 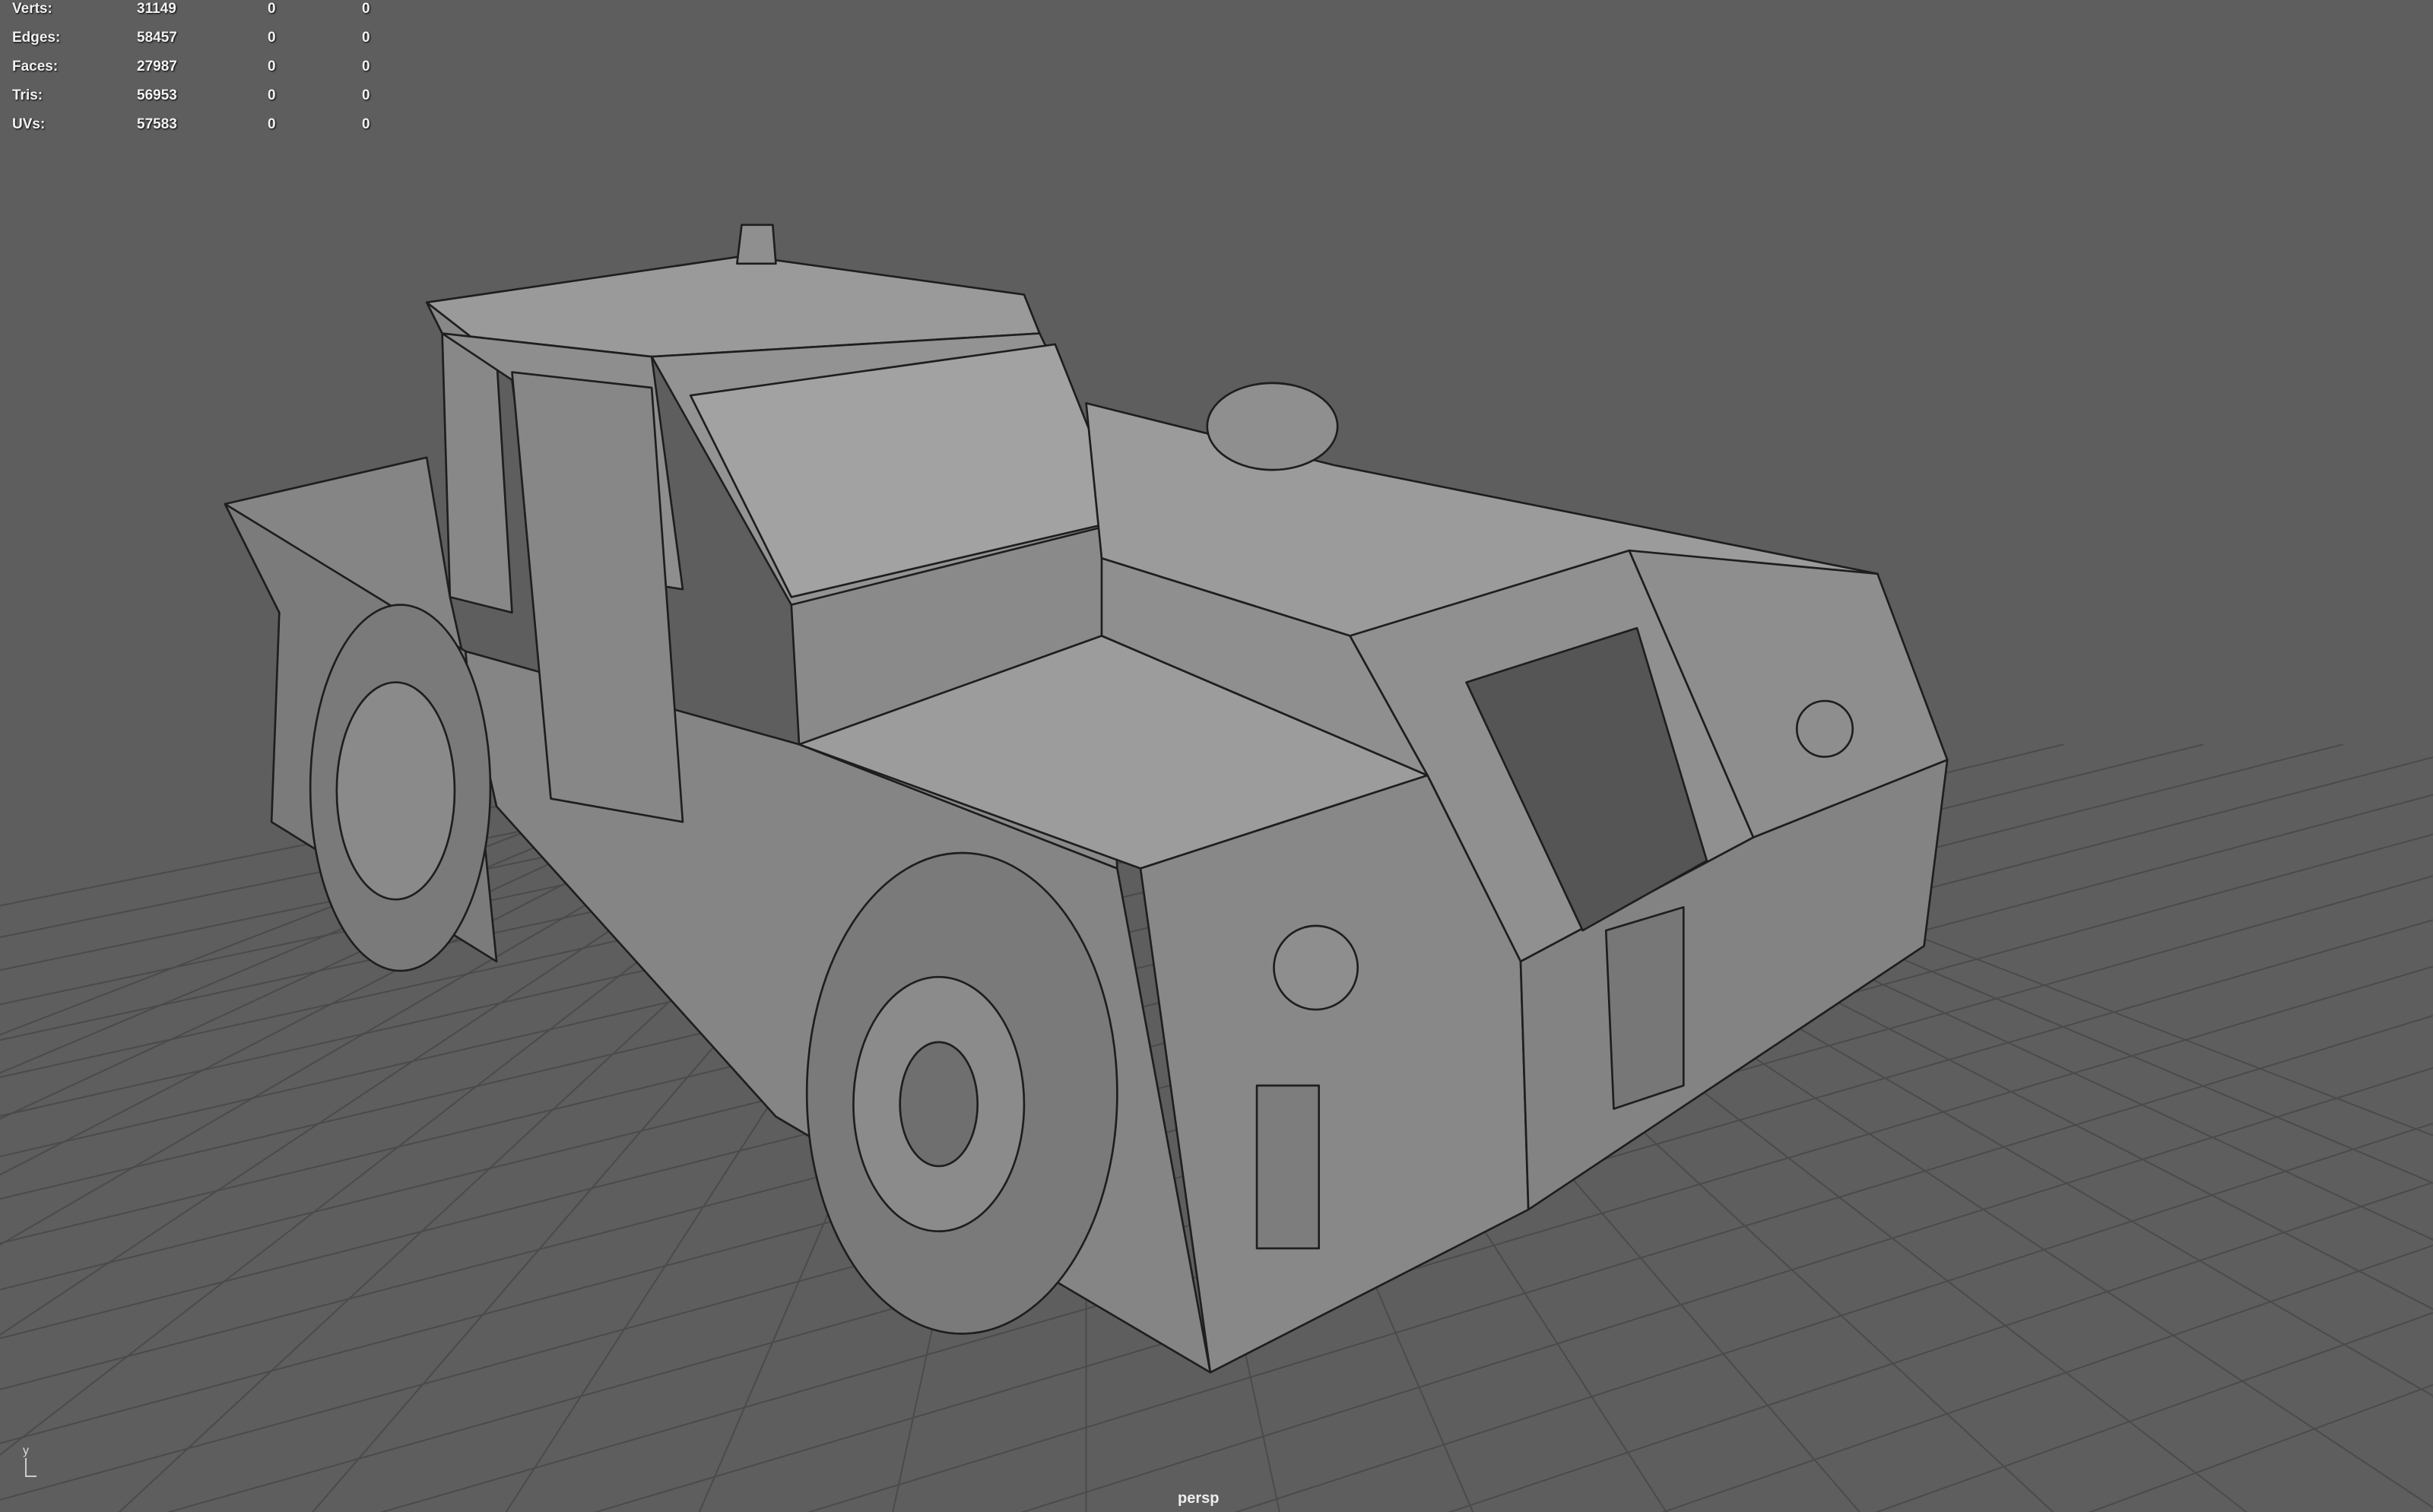 I want to click on hud-label: Edges:, so click(x=36, y=38).